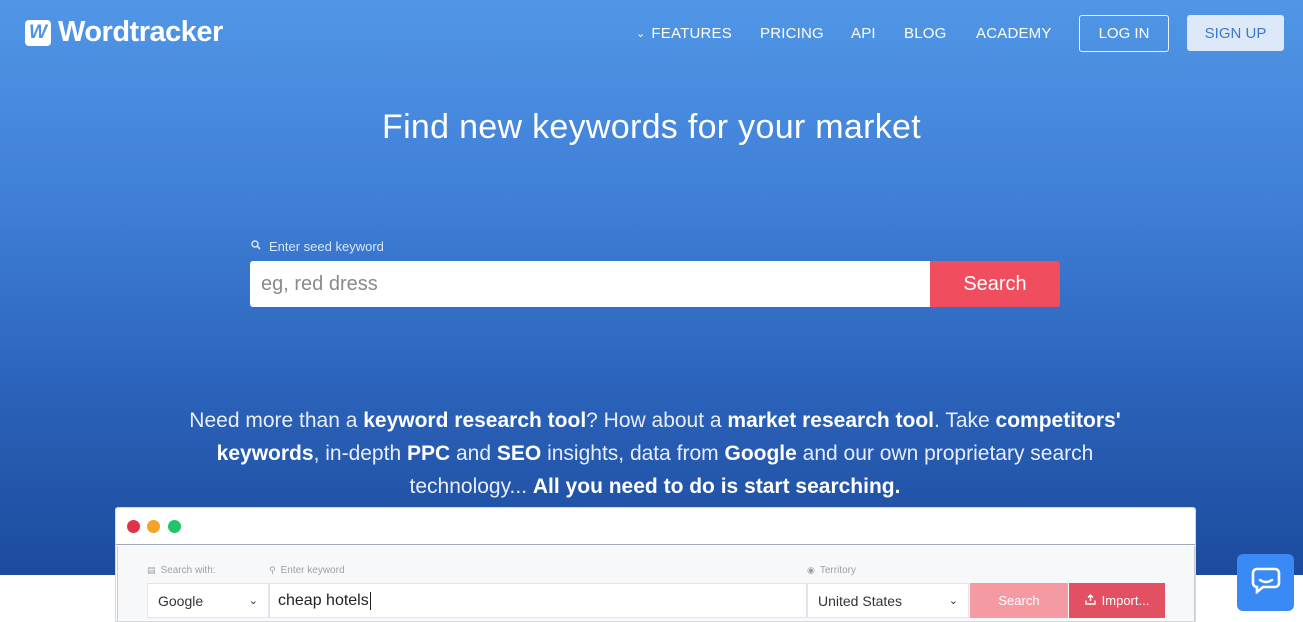 This screenshot has height=622, width=1303. What do you see at coordinates (1124, 33) in the screenshot?
I see `login-button: LOG IN` at bounding box center [1124, 33].